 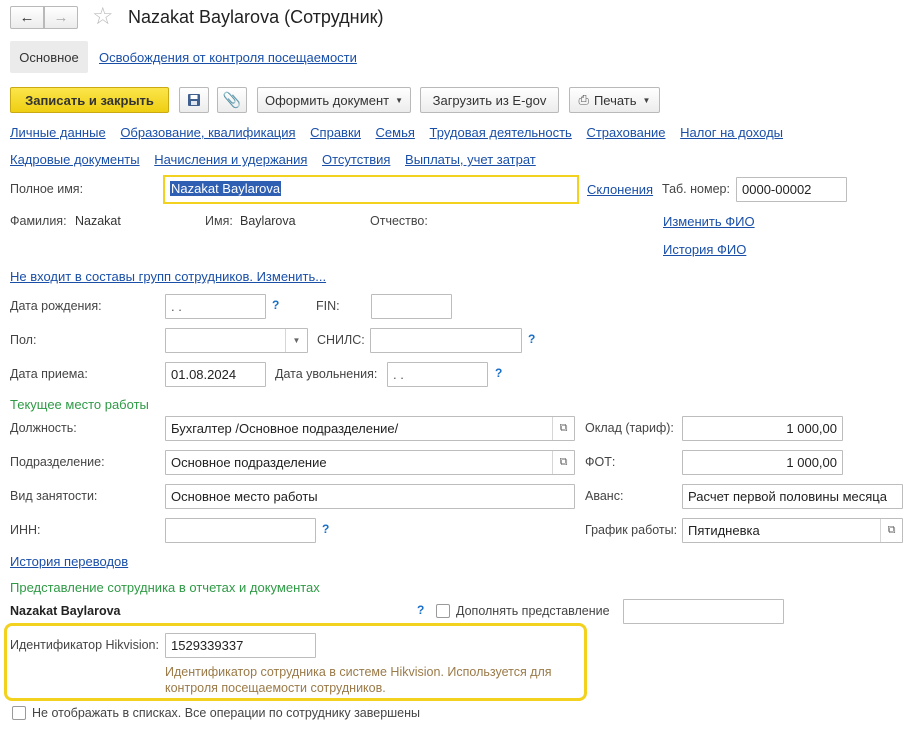 I want to click on floppy-disk-icon, so click(x=194, y=100).